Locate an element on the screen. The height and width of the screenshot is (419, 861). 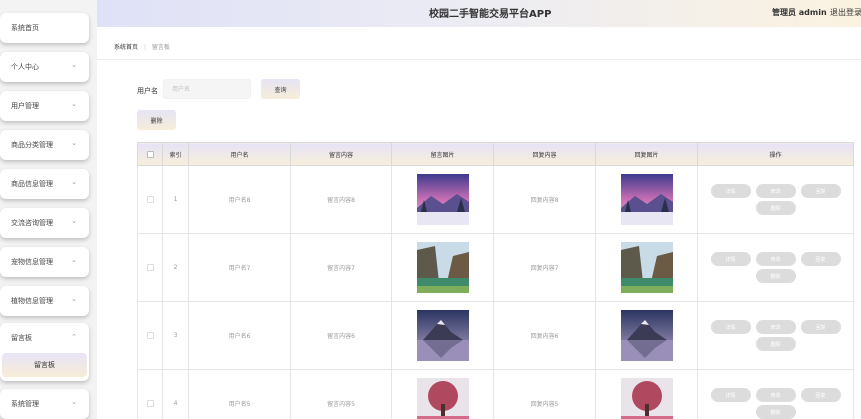
sidebar-item-plant-management: 植物信息管理 ⌄ is located at coordinates (44, 301).